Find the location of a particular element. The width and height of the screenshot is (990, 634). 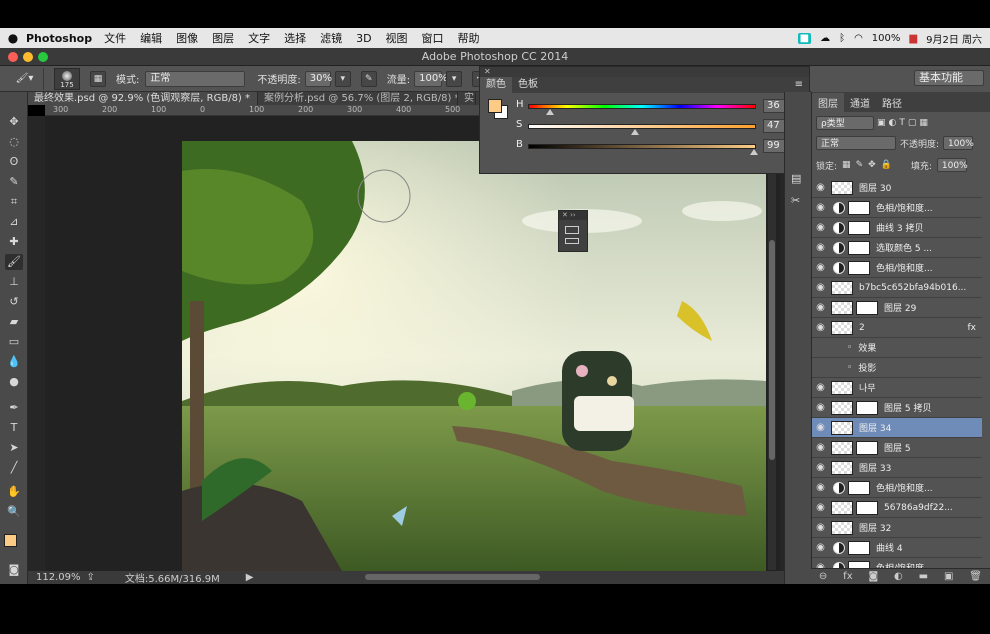

eyedropper-tool-icon: ⊿ is located at coordinates (14, 222).